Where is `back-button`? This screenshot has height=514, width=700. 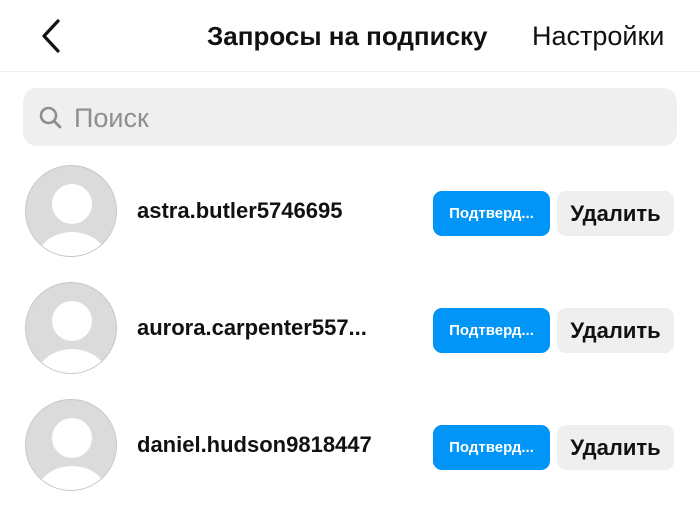
back-button is located at coordinates (54, 36).